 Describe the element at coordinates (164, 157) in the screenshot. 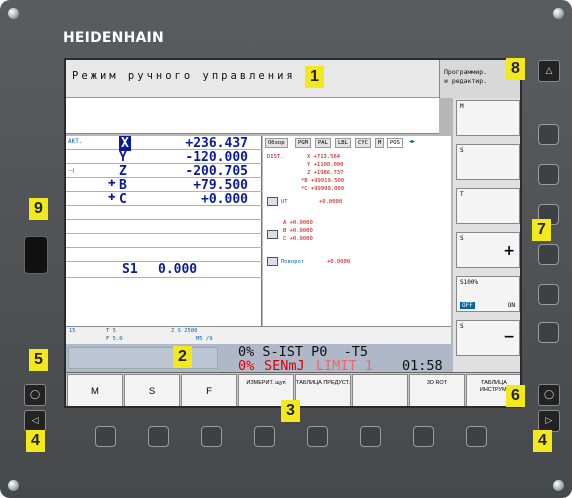

I see `position-row: Y -120.000` at that location.